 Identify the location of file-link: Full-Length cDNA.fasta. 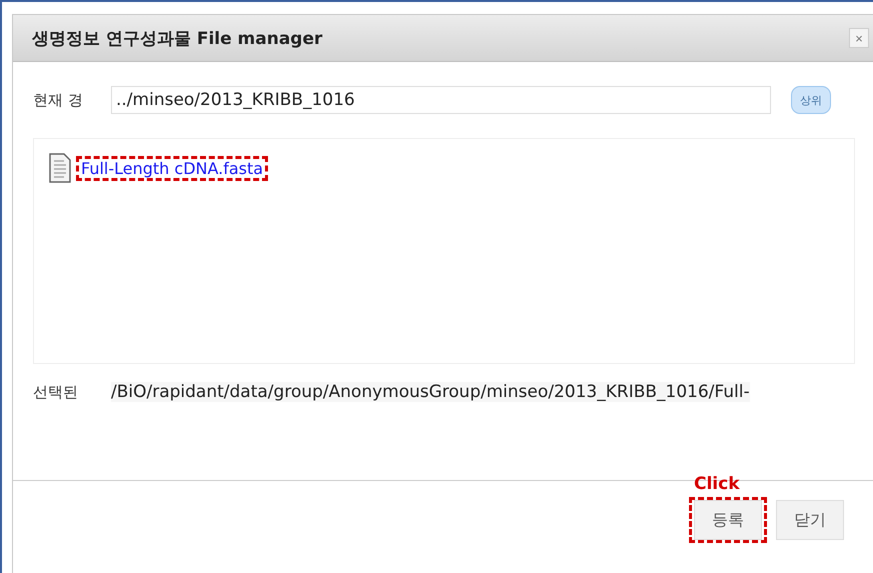
(172, 168).